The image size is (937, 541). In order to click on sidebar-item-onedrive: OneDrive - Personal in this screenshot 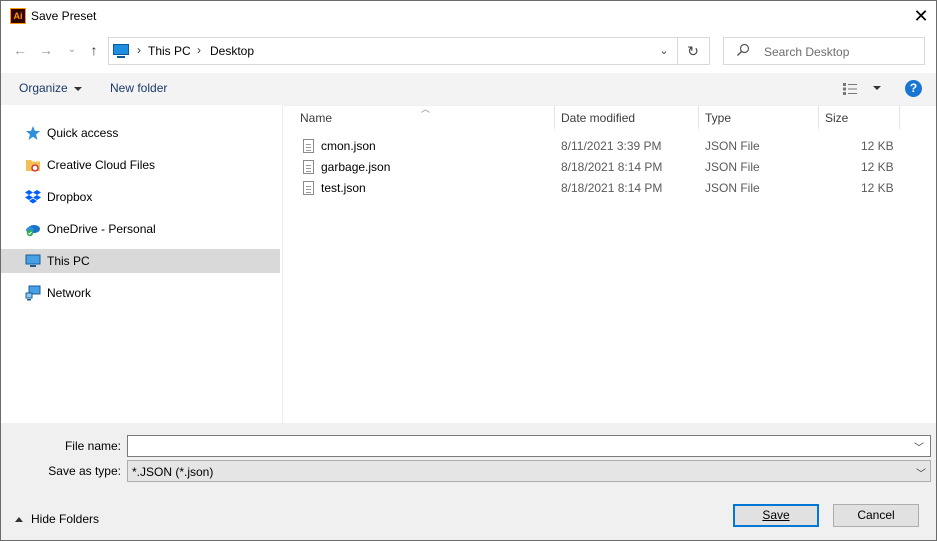, I will do `click(140, 229)`.